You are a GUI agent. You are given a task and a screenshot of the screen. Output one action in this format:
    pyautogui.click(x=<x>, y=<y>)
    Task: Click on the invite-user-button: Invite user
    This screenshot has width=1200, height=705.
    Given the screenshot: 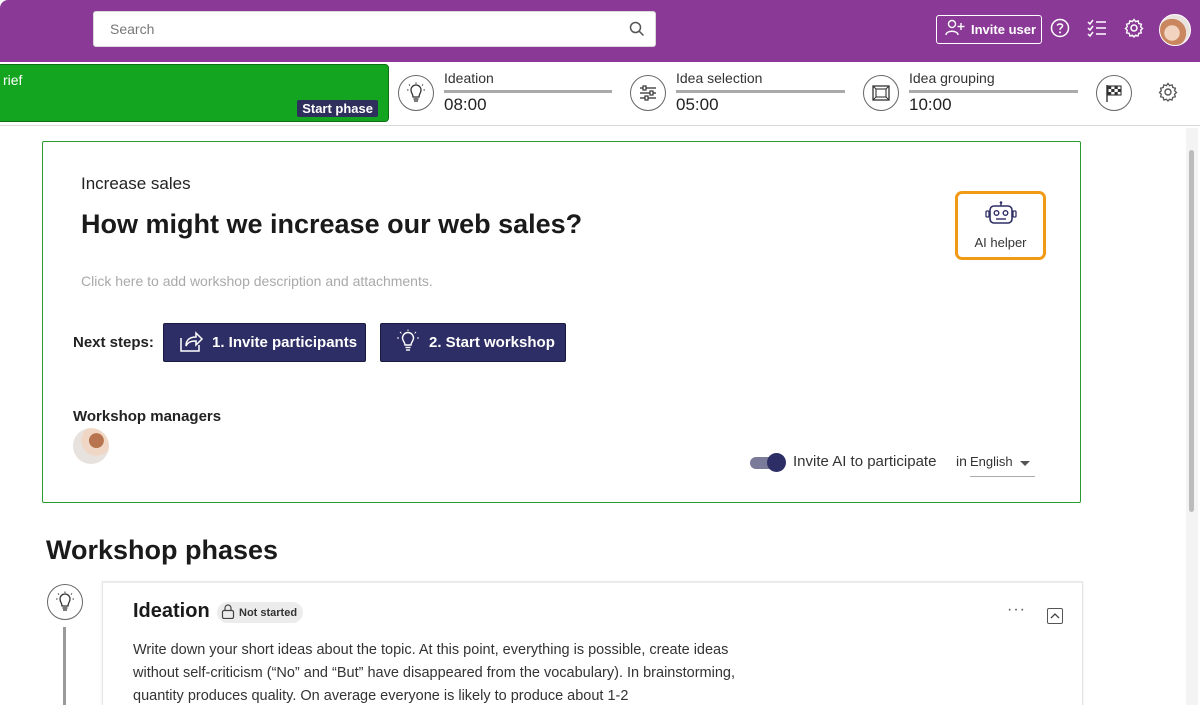 What is the action you would take?
    pyautogui.click(x=989, y=29)
    